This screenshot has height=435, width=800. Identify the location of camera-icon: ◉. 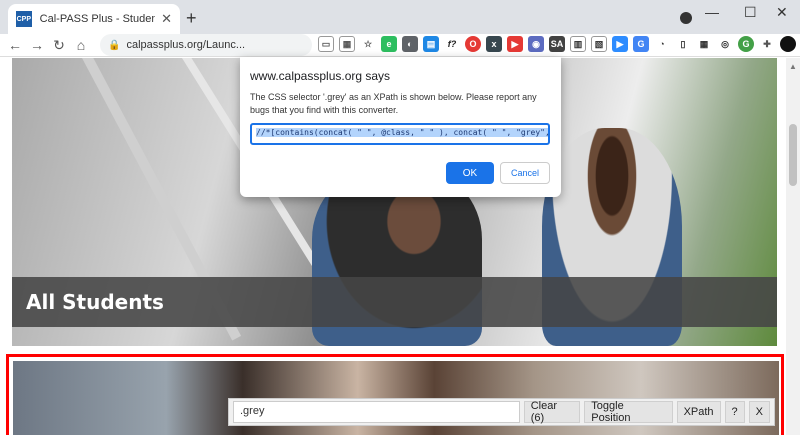
(536, 44).